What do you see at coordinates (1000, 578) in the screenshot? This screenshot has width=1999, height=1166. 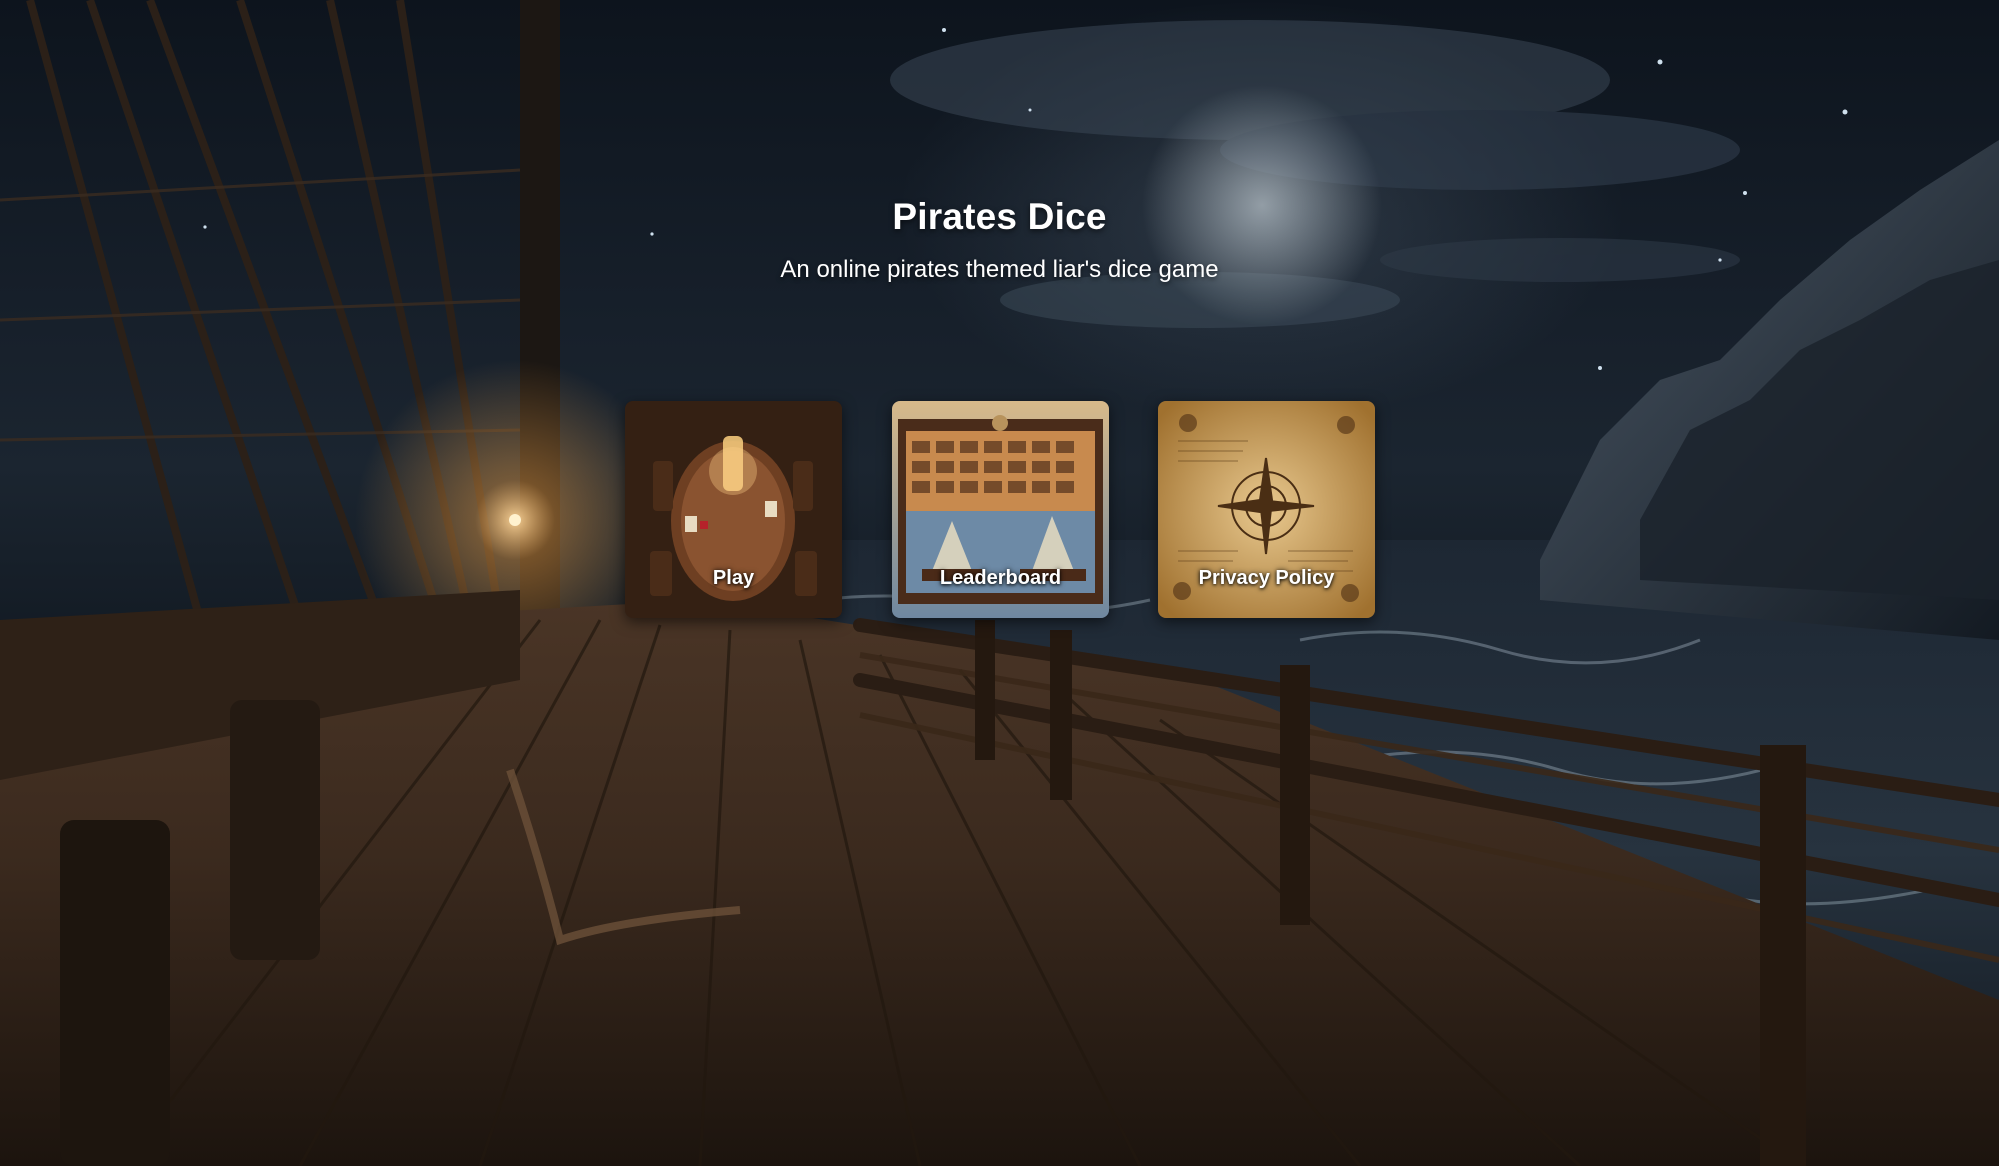 I see `leaderboard-label: Leaderboard` at bounding box center [1000, 578].